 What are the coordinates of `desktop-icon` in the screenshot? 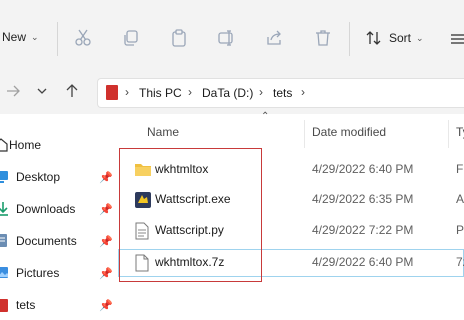 It's located at (4, 177).